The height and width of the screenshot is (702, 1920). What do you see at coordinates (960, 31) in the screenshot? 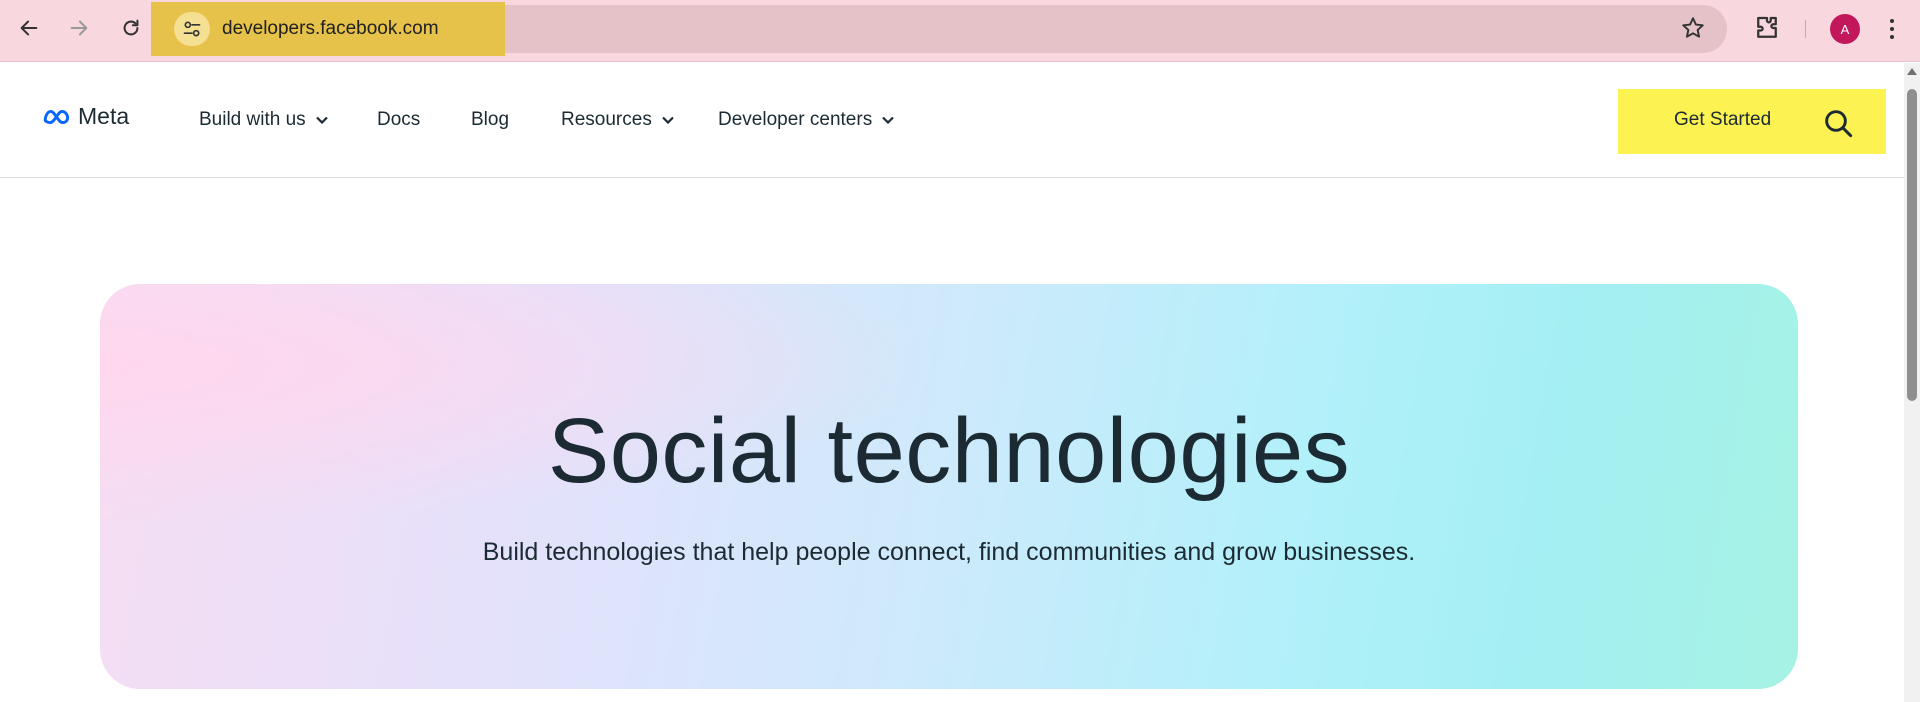
I see `browser-toolbar: developers.facebook.com A` at bounding box center [960, 31].